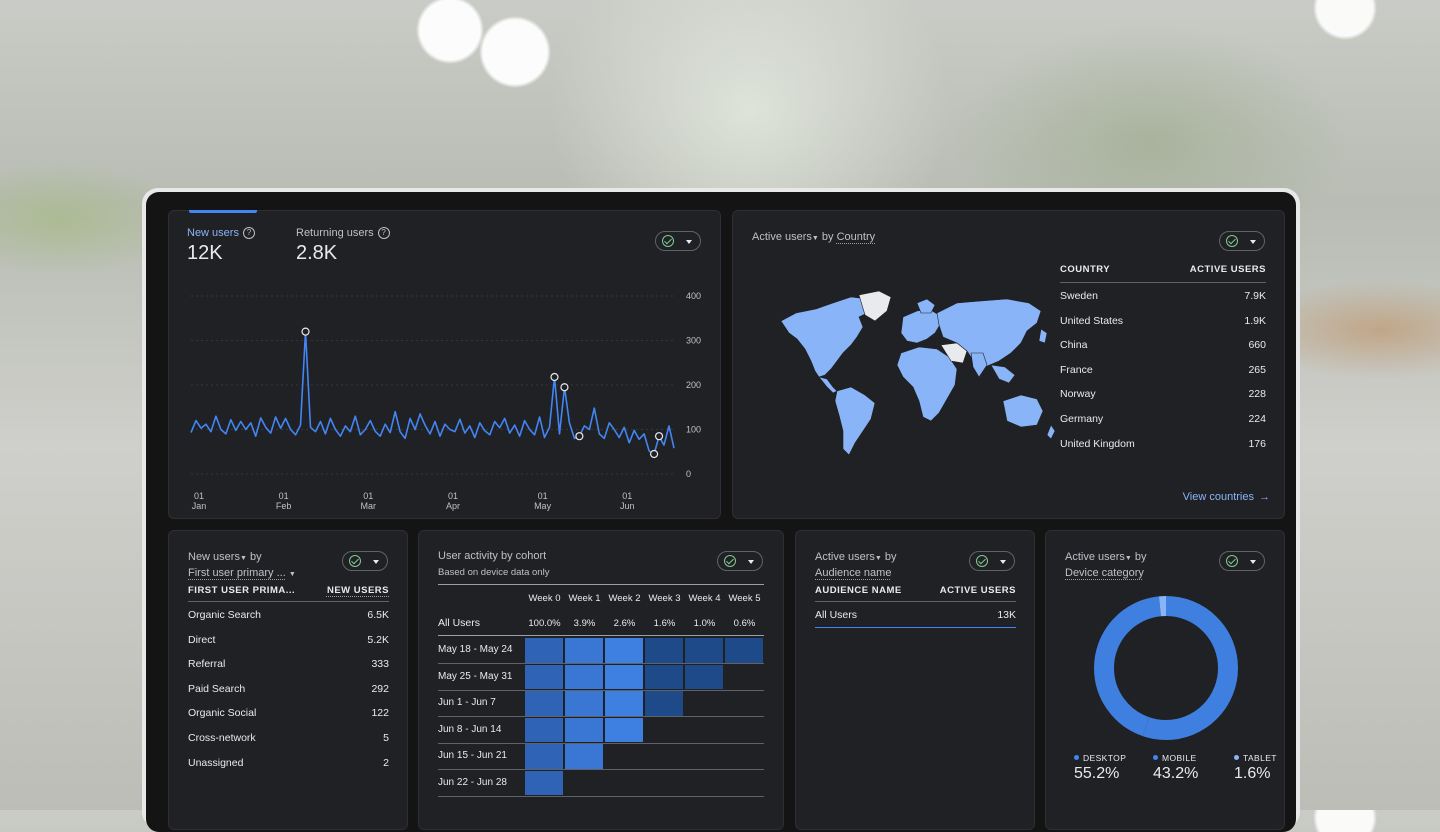 The width and height of the screenshot is (1440, 832). I want to click on device-legend: DESKTOP 55.2% MOBILE 43.2% TABLET 1.6%, so click(1171, 773).